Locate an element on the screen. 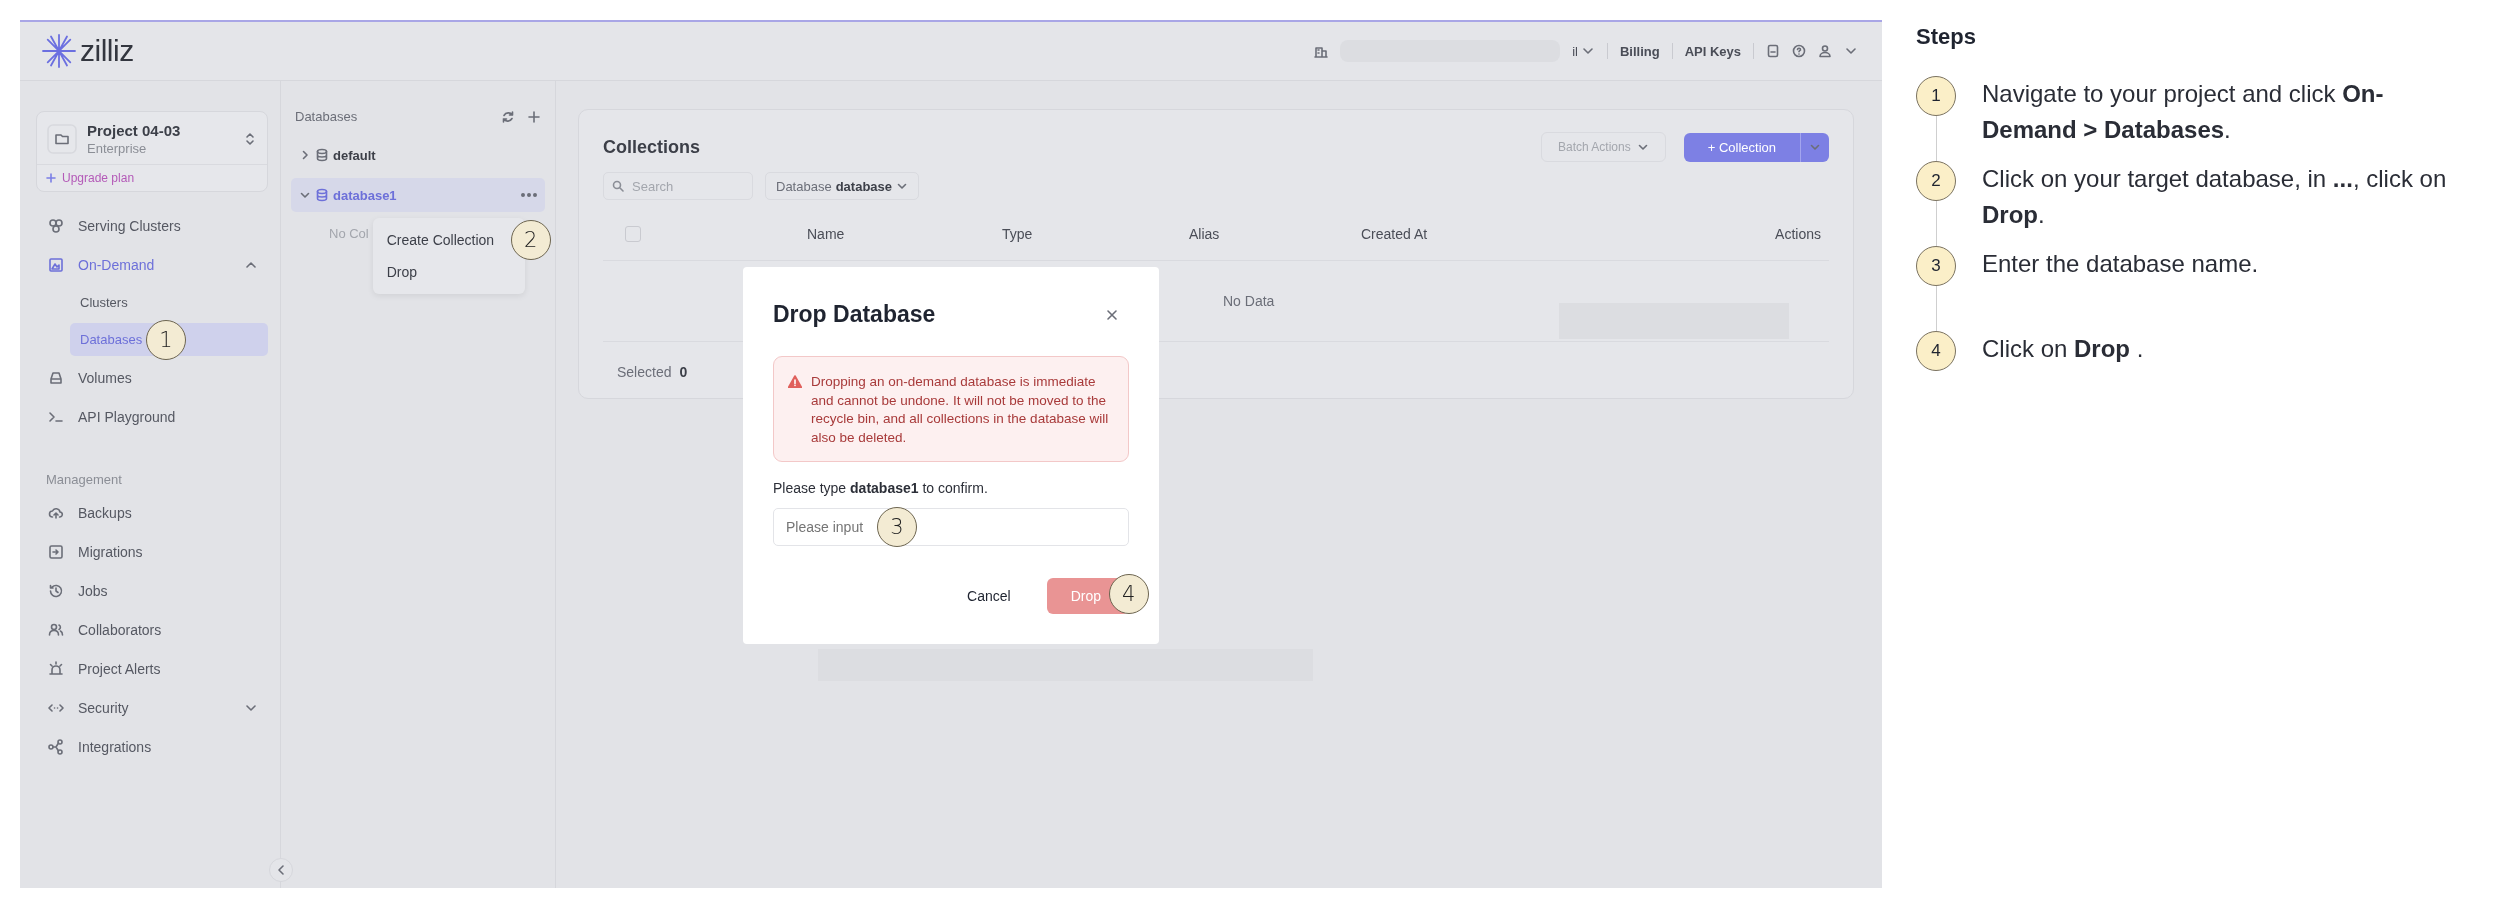  step-number: 2 is located at coordinates (1936, 181).